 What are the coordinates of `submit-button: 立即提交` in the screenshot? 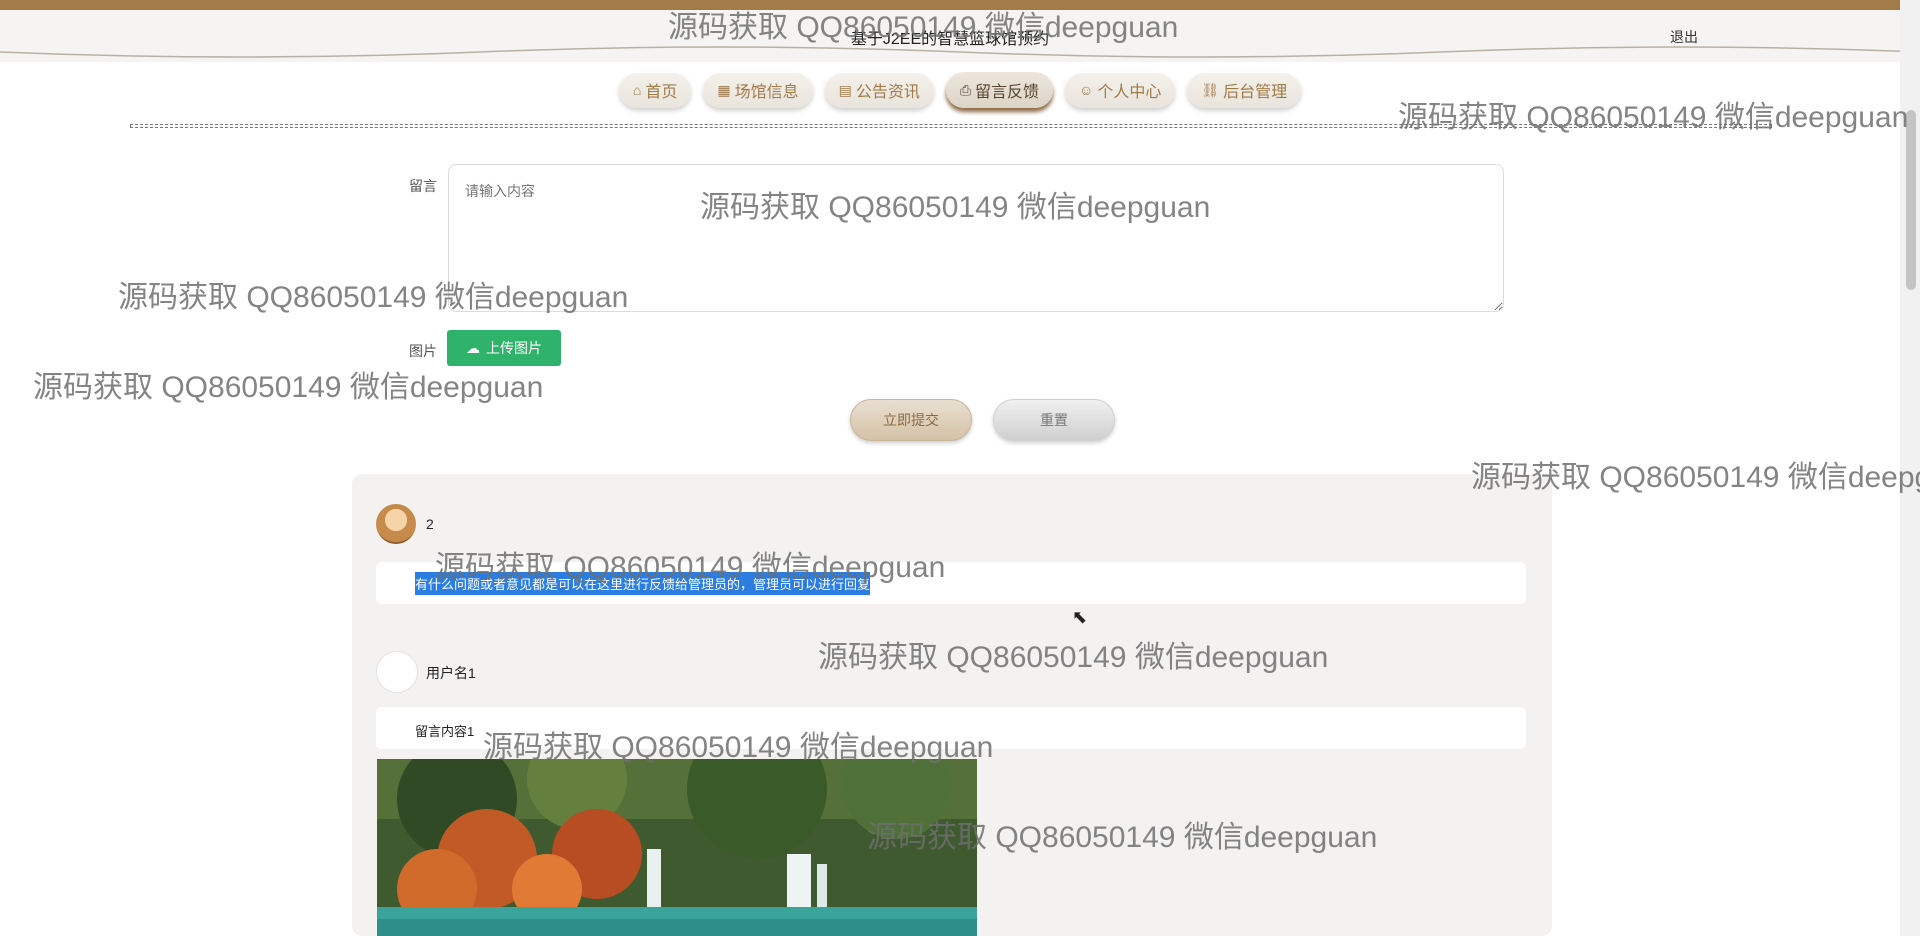 It's located at (911, 420).